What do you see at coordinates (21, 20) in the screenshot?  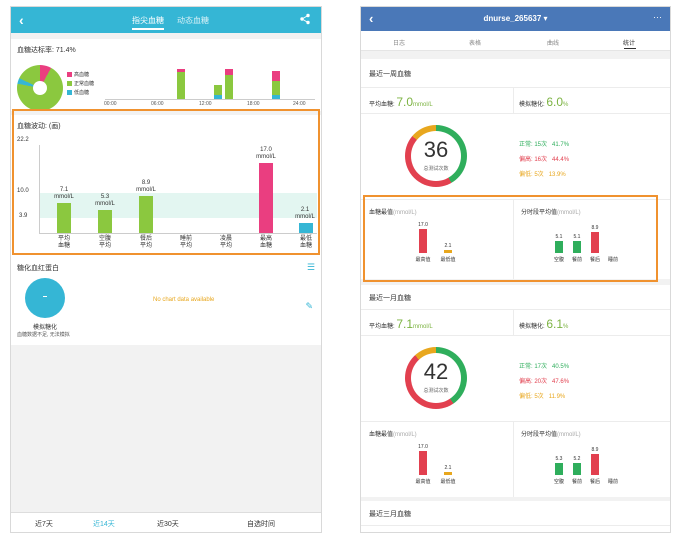 I see `back-icon: ‹` at bounding box center [21, 20].